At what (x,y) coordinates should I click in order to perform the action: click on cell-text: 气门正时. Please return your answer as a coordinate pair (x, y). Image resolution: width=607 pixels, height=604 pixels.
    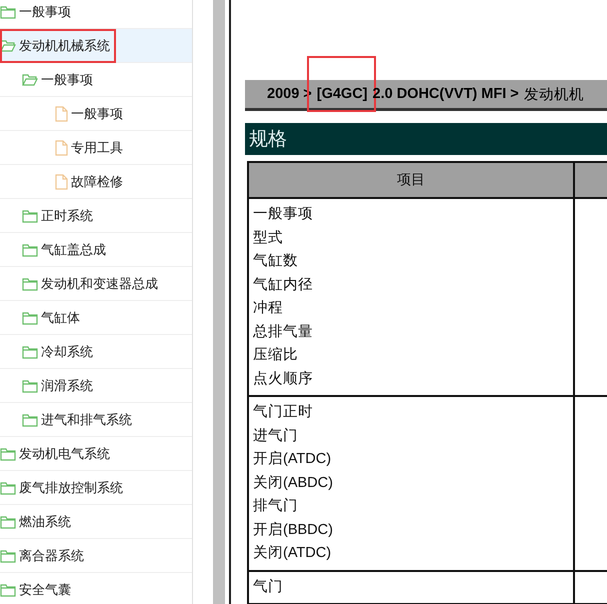
    Looking at the image, I should click on (283, 412).